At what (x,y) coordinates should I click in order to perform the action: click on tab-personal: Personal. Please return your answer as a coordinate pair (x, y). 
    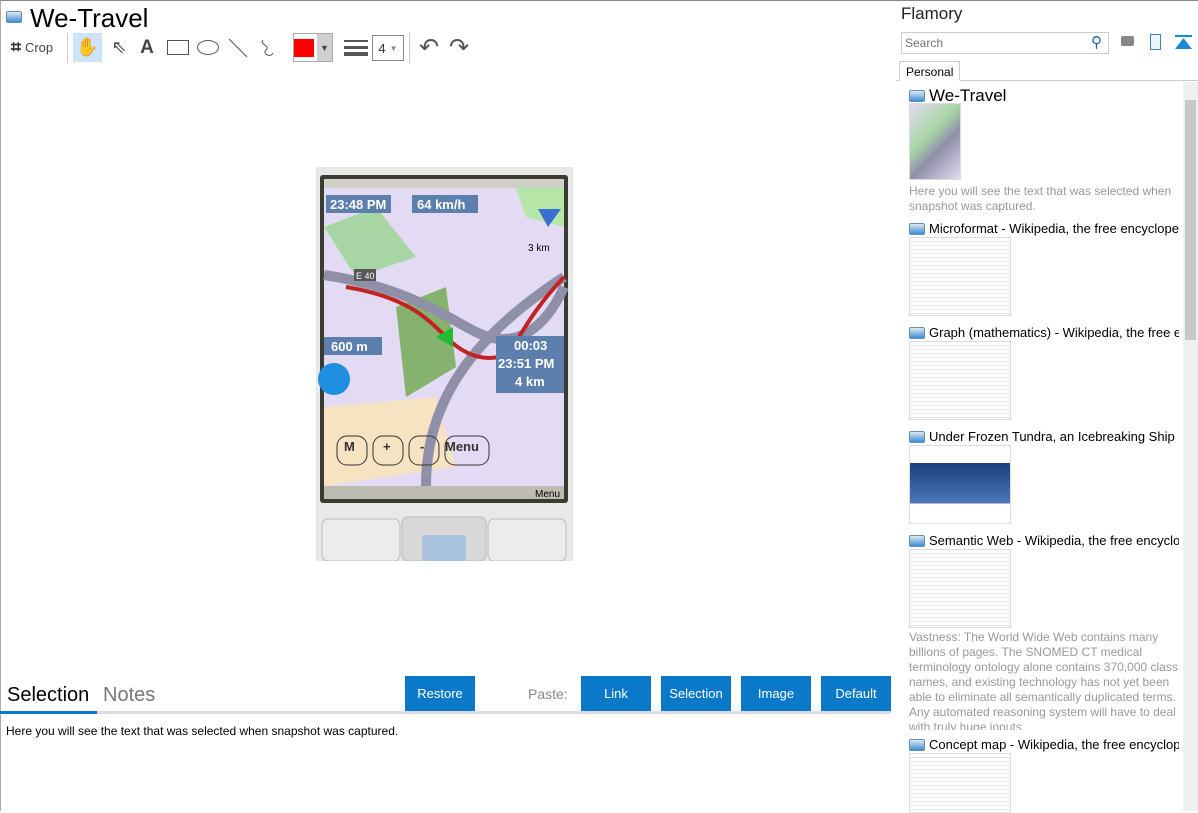
    Looking at the image, I should click on (930, 71).